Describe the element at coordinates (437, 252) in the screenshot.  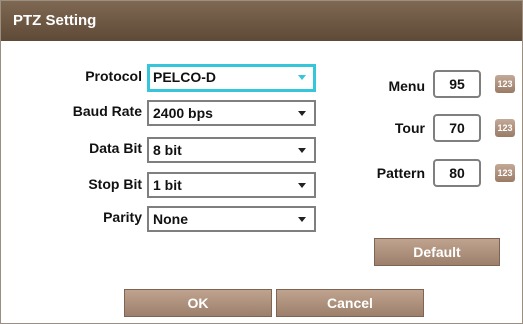
I see `default-button: Default` at that location.